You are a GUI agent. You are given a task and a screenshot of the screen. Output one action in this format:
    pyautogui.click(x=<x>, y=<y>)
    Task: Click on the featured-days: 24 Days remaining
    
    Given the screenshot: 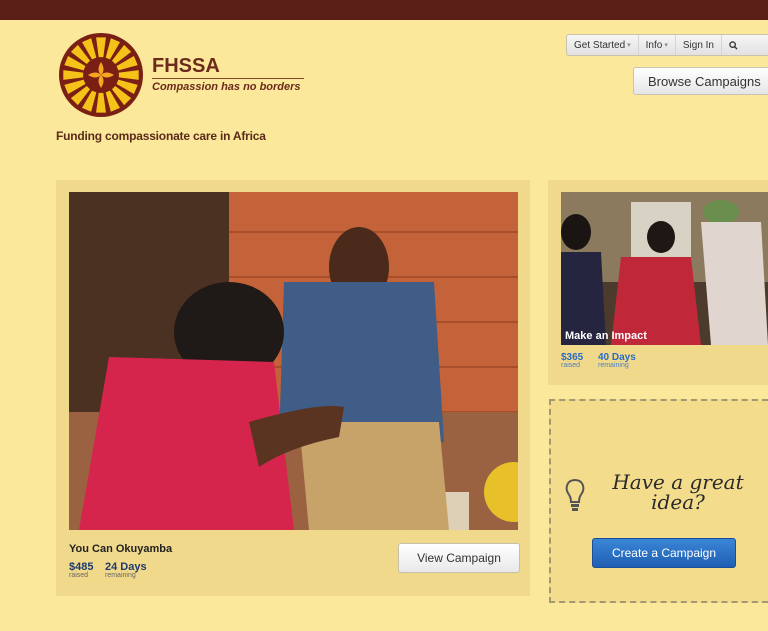 What is the action you would take?
    pyautogui.click(x=126, y=570)
    